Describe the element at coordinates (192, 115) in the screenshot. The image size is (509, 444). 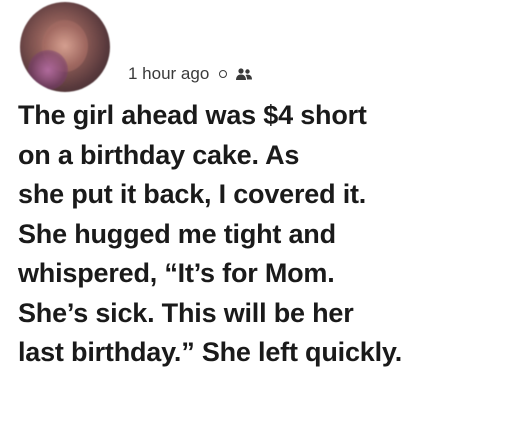
I see `post-line: The girl ahead was $4 short` at that location.